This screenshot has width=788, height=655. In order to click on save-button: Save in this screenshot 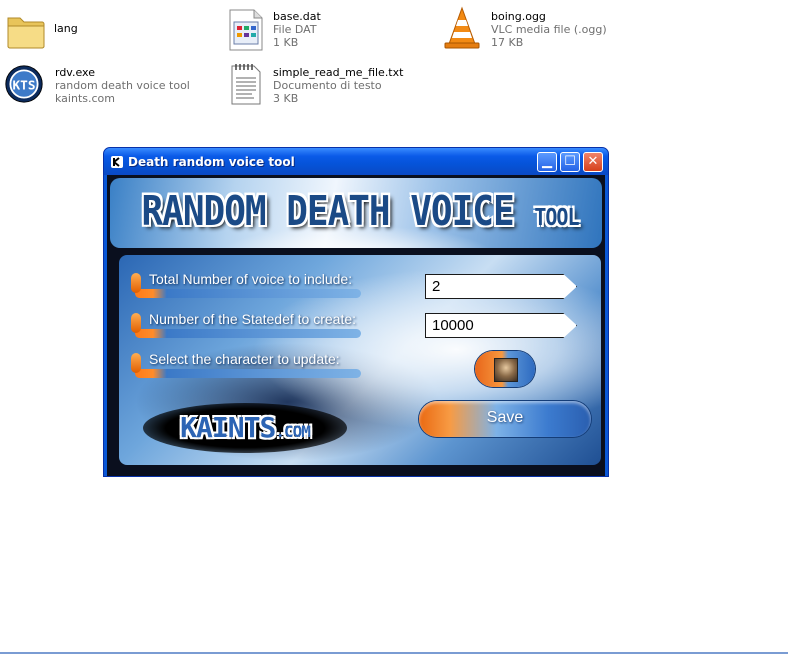, I will do `click(505, 419)`.